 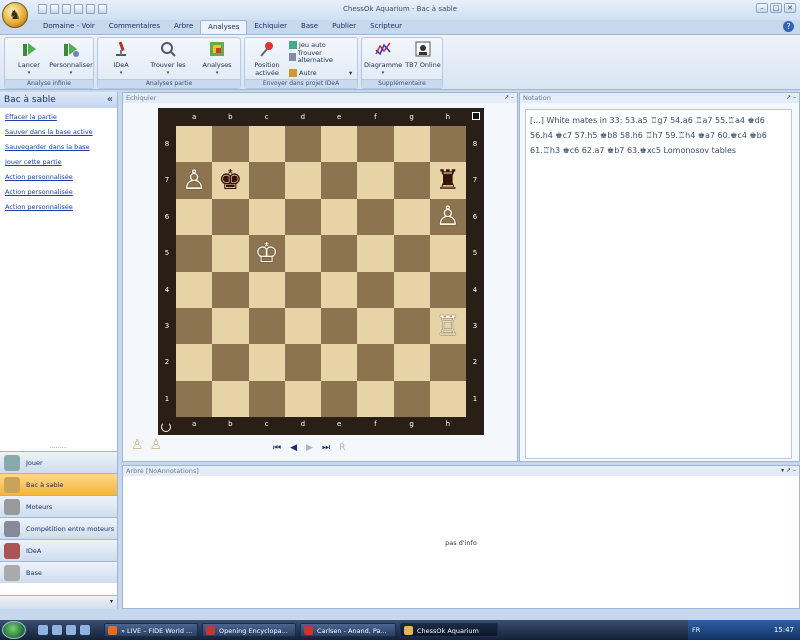 I want to click on square-e5, so click(x=339, y=253).